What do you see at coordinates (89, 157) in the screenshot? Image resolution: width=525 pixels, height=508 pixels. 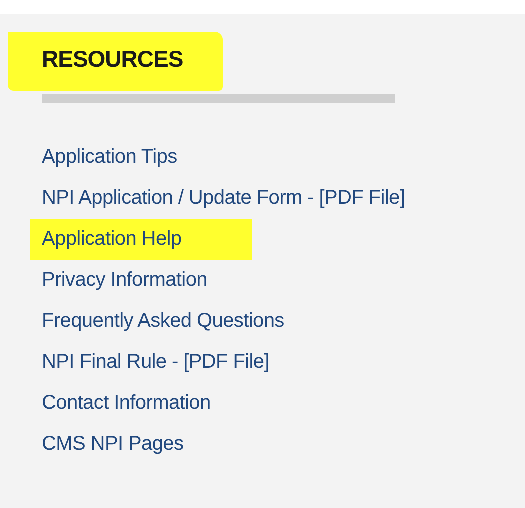 I see `resource-link: Application Tips` at bounding box center [89, 157].